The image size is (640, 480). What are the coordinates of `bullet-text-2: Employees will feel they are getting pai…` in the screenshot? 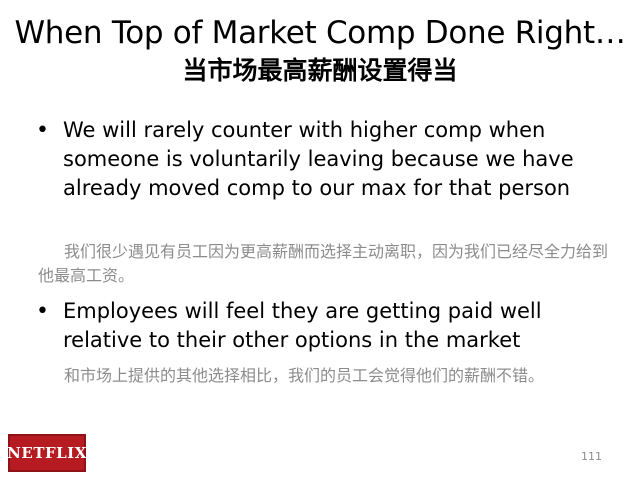 It's located at (302, 325).